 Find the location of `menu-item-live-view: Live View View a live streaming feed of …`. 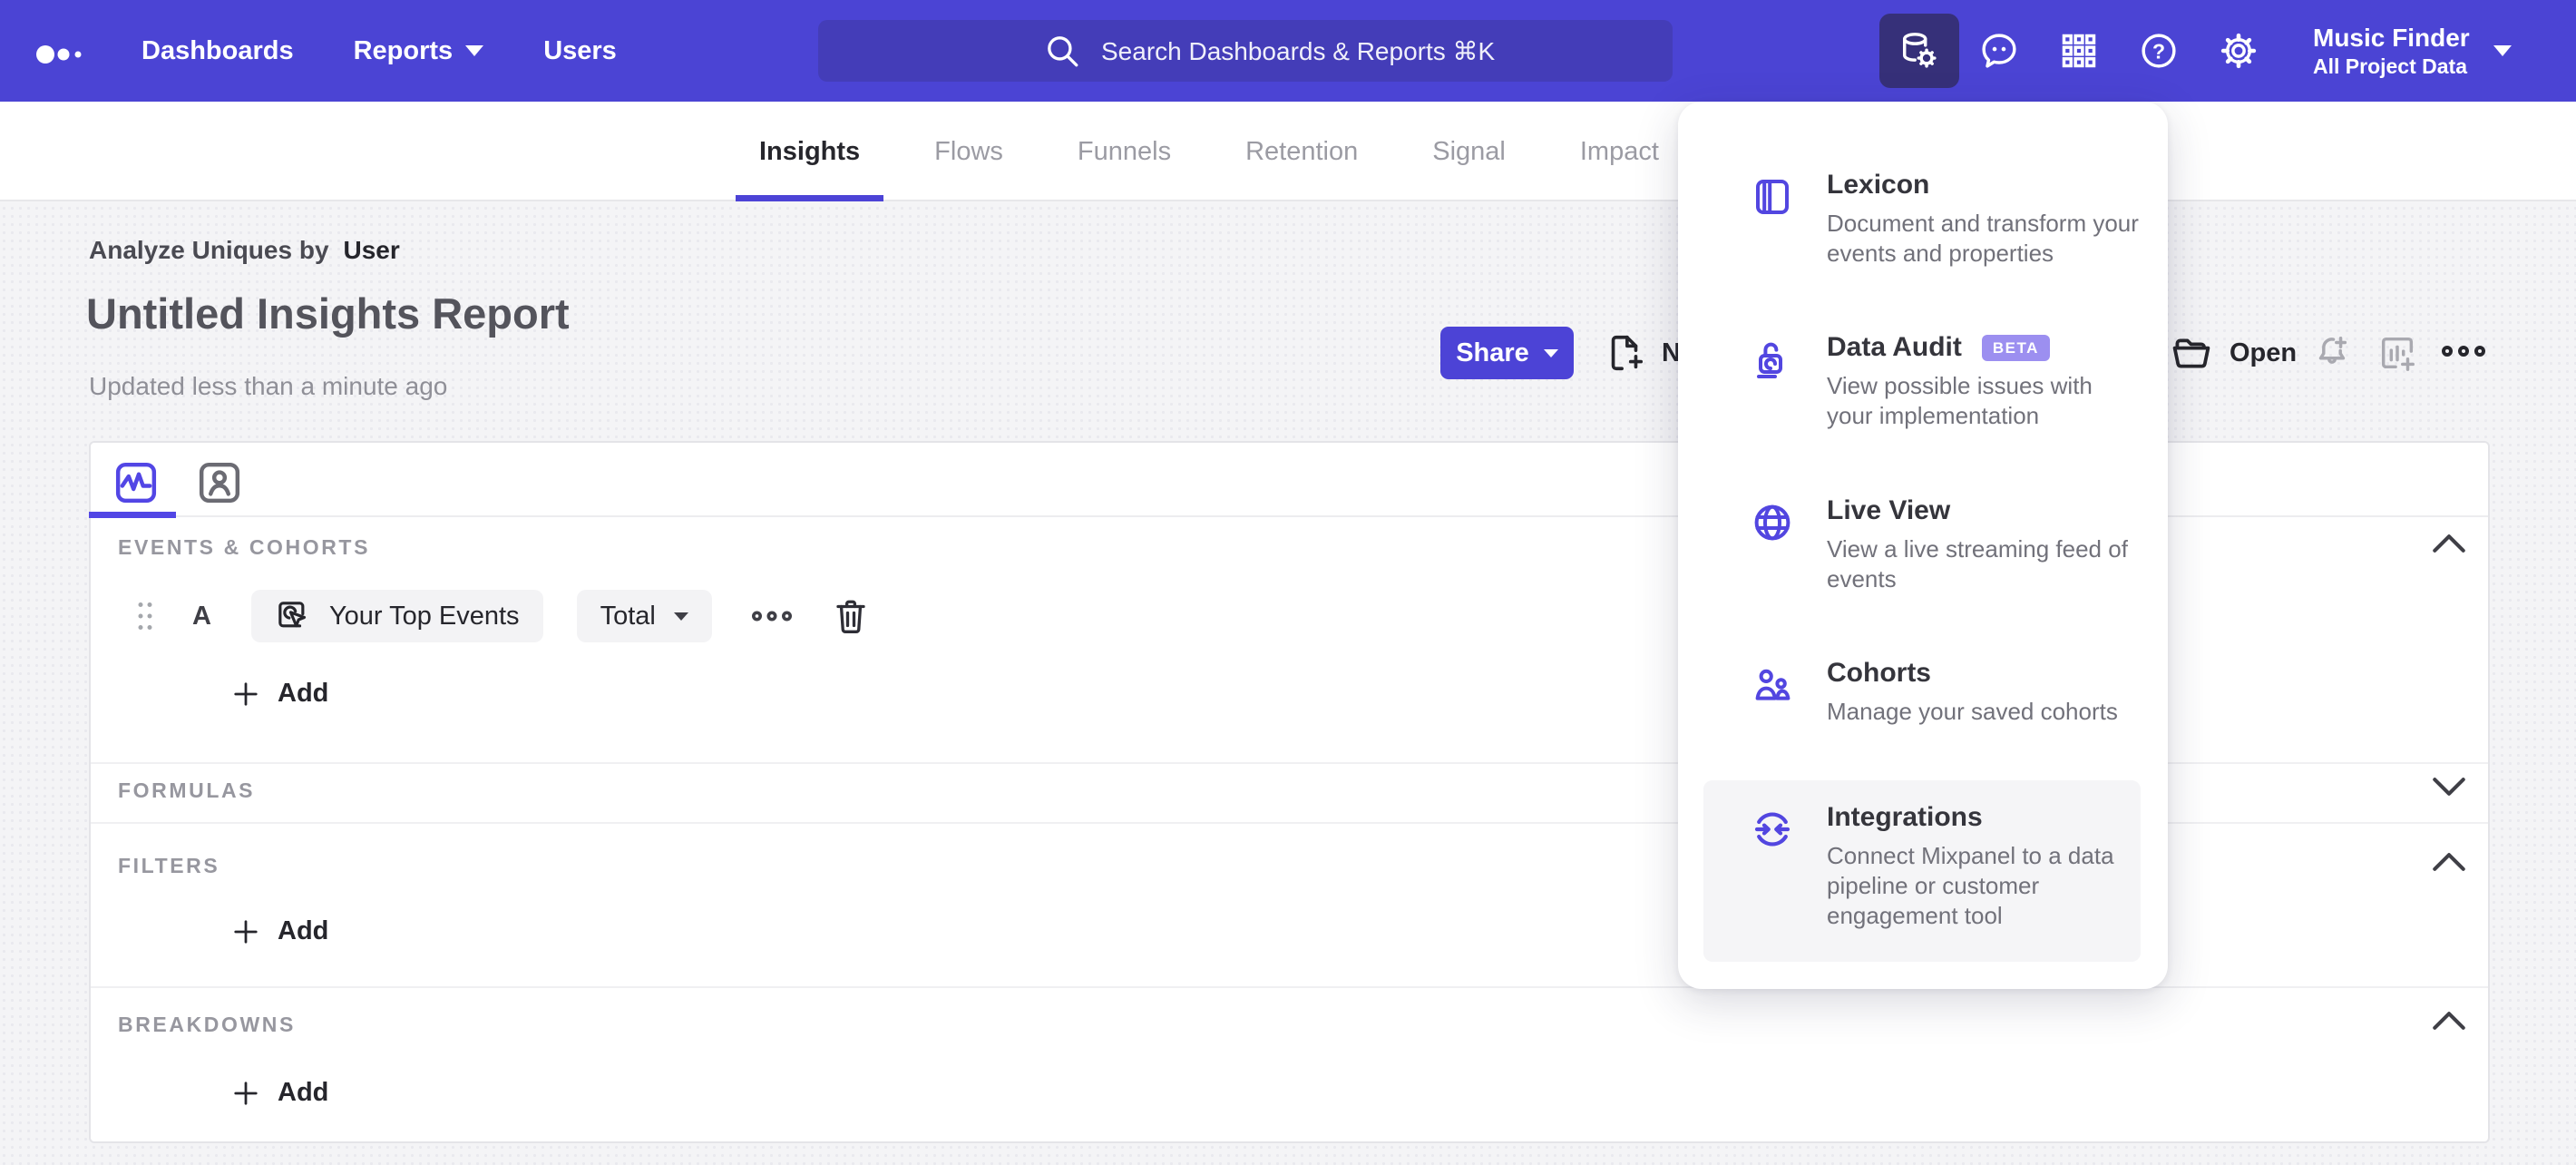

menu-item-live-view: Live View View a live streaming feed of … is located at coordinates (1950, 544).